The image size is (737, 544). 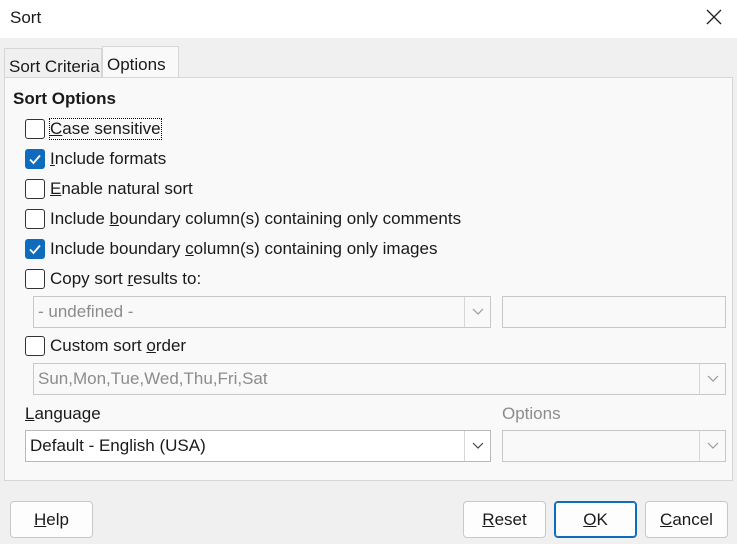 What do you see at coordinates (118, 345) in the screenshot?
I see `checkbox-label: Custom sort order` at bounding box center [118, 345].